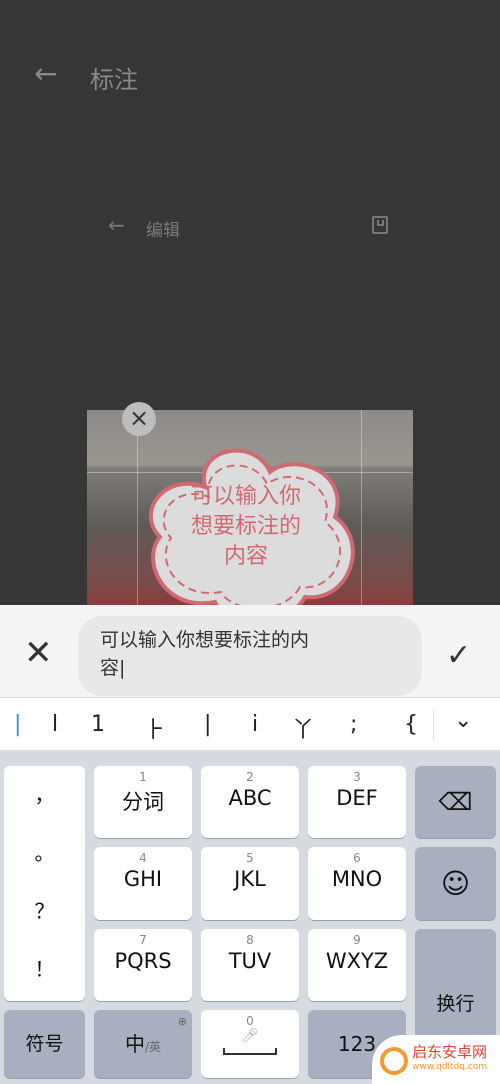 The image size is (500, 1084). I want to click on backspace-key: ⌫, so click(455, 802).